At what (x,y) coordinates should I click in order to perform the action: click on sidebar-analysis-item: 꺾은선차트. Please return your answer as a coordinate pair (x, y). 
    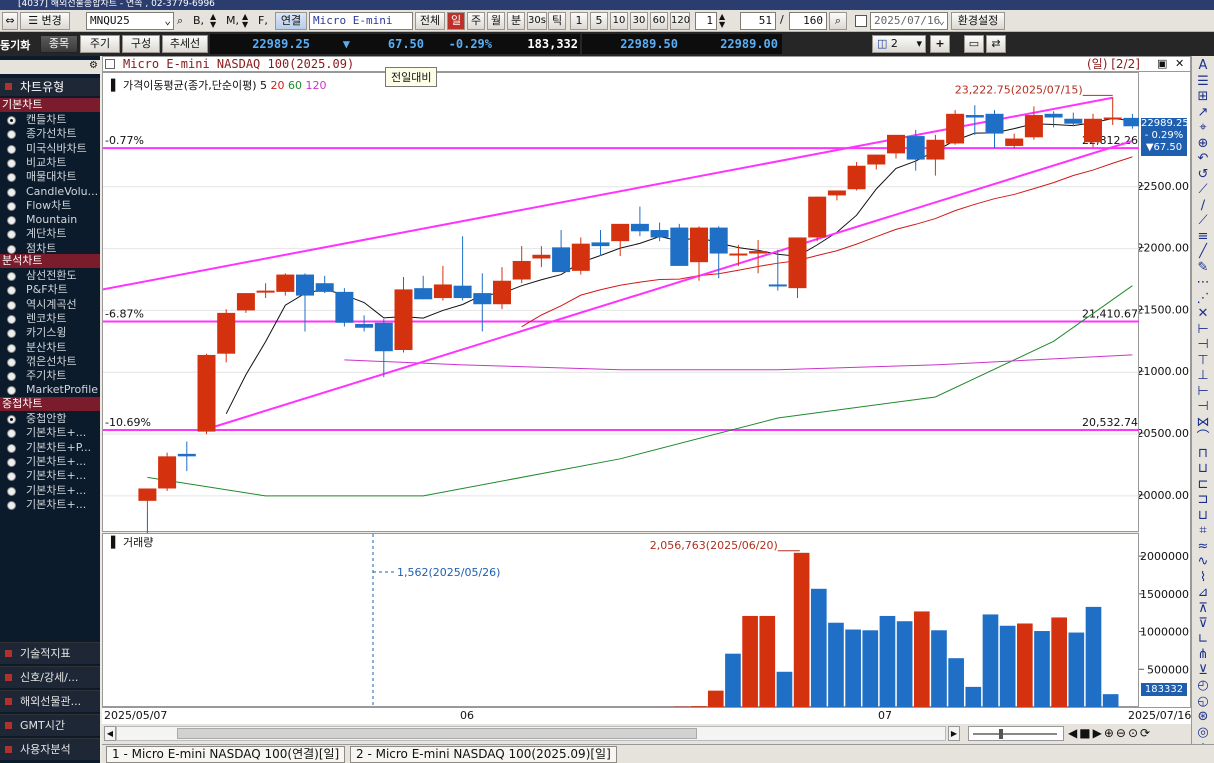
    Looking at the image, I should click on (50, 362).